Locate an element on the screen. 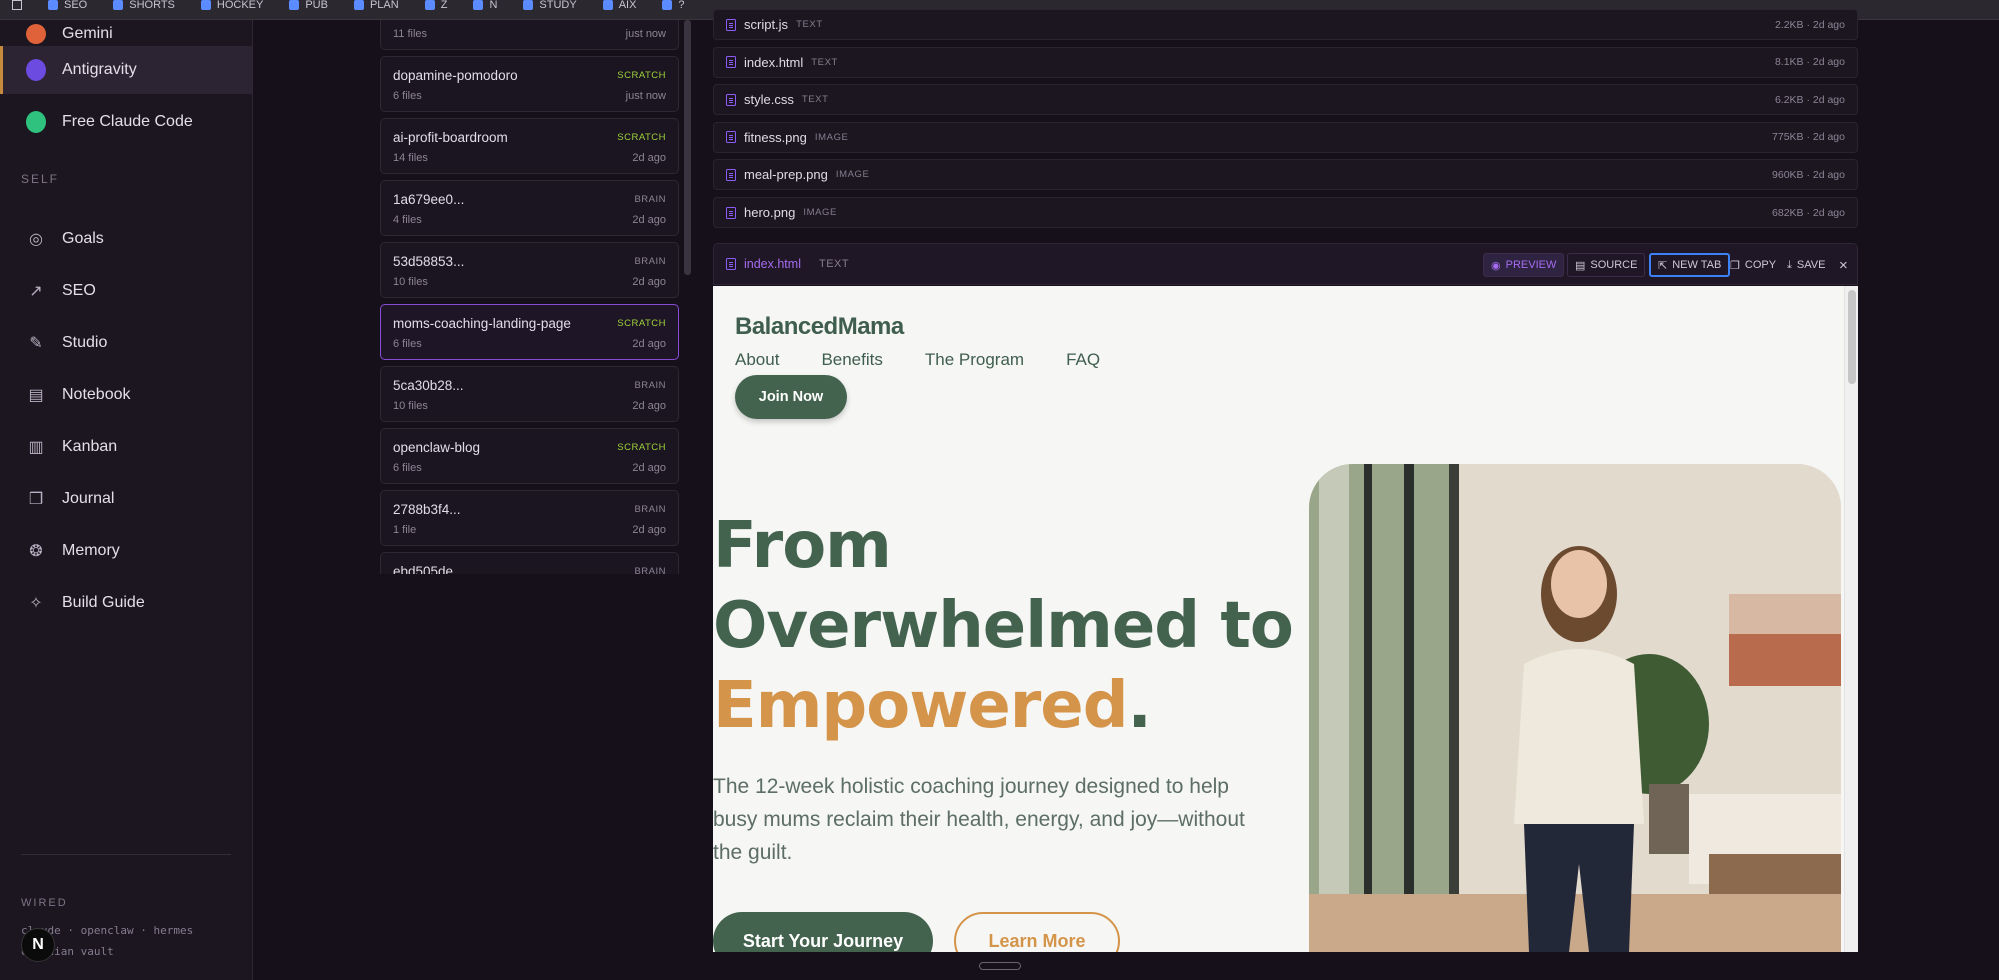 The width and height of the screenshot is (1999, 980). project-time: just now is located at coordinates (645, 96).